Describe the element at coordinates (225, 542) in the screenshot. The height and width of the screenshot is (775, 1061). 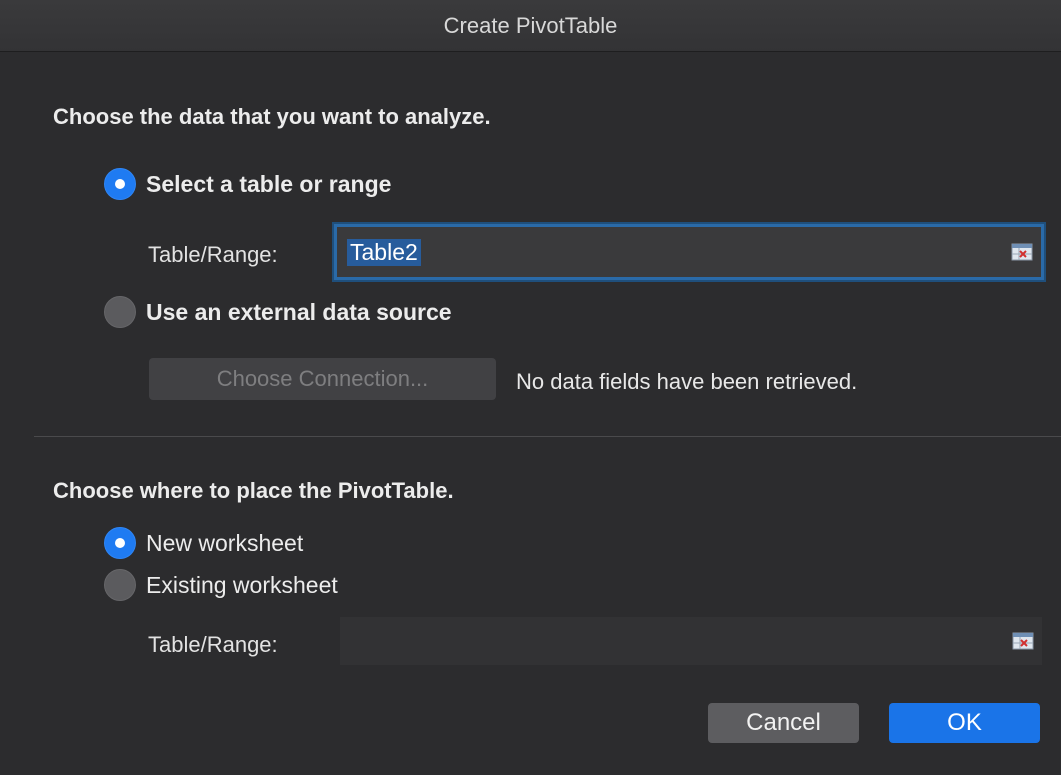
I see `radio-new-worksheet-label: New worksheet` at that location.